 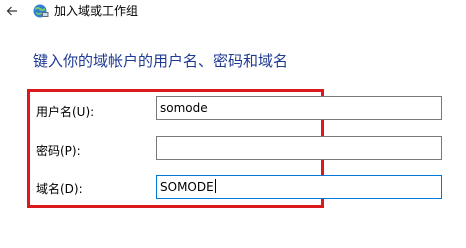 I want to click on back-button, so click(x=12, y=11).